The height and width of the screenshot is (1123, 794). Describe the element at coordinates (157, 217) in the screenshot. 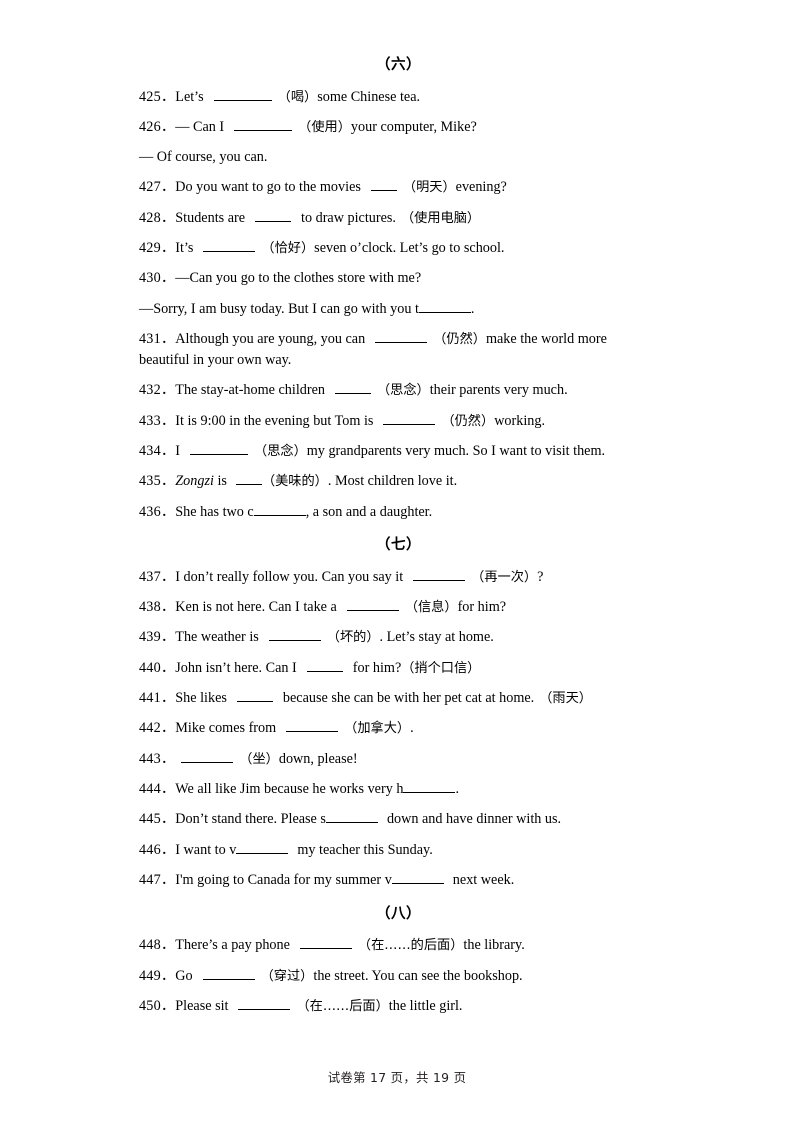

I see `question-number: 428．` at that location.